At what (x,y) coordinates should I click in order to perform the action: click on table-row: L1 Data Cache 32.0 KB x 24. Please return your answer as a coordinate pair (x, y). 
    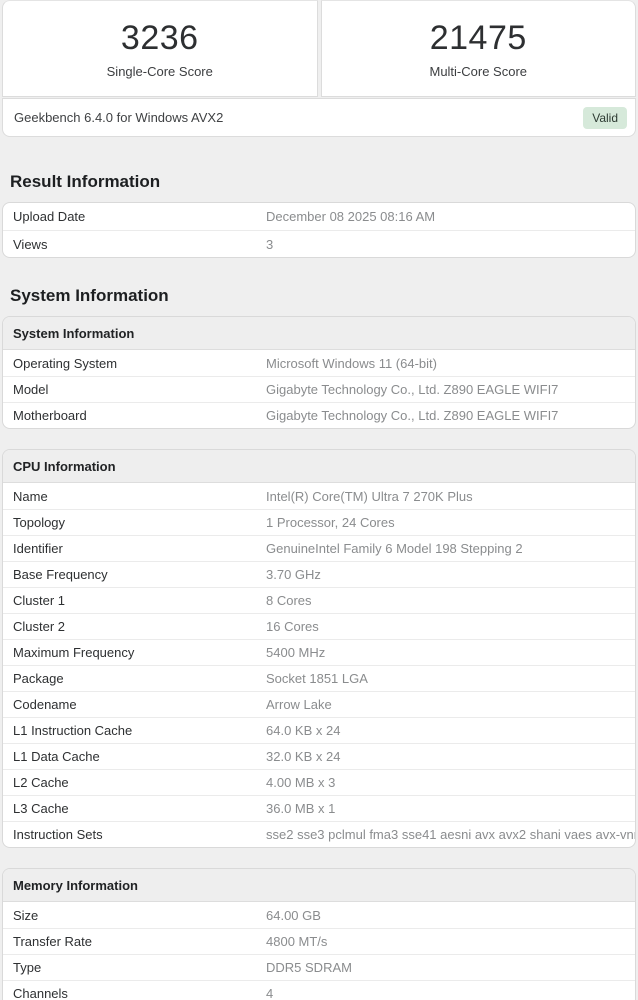
    Looking at the image, I should click on (319, 756).